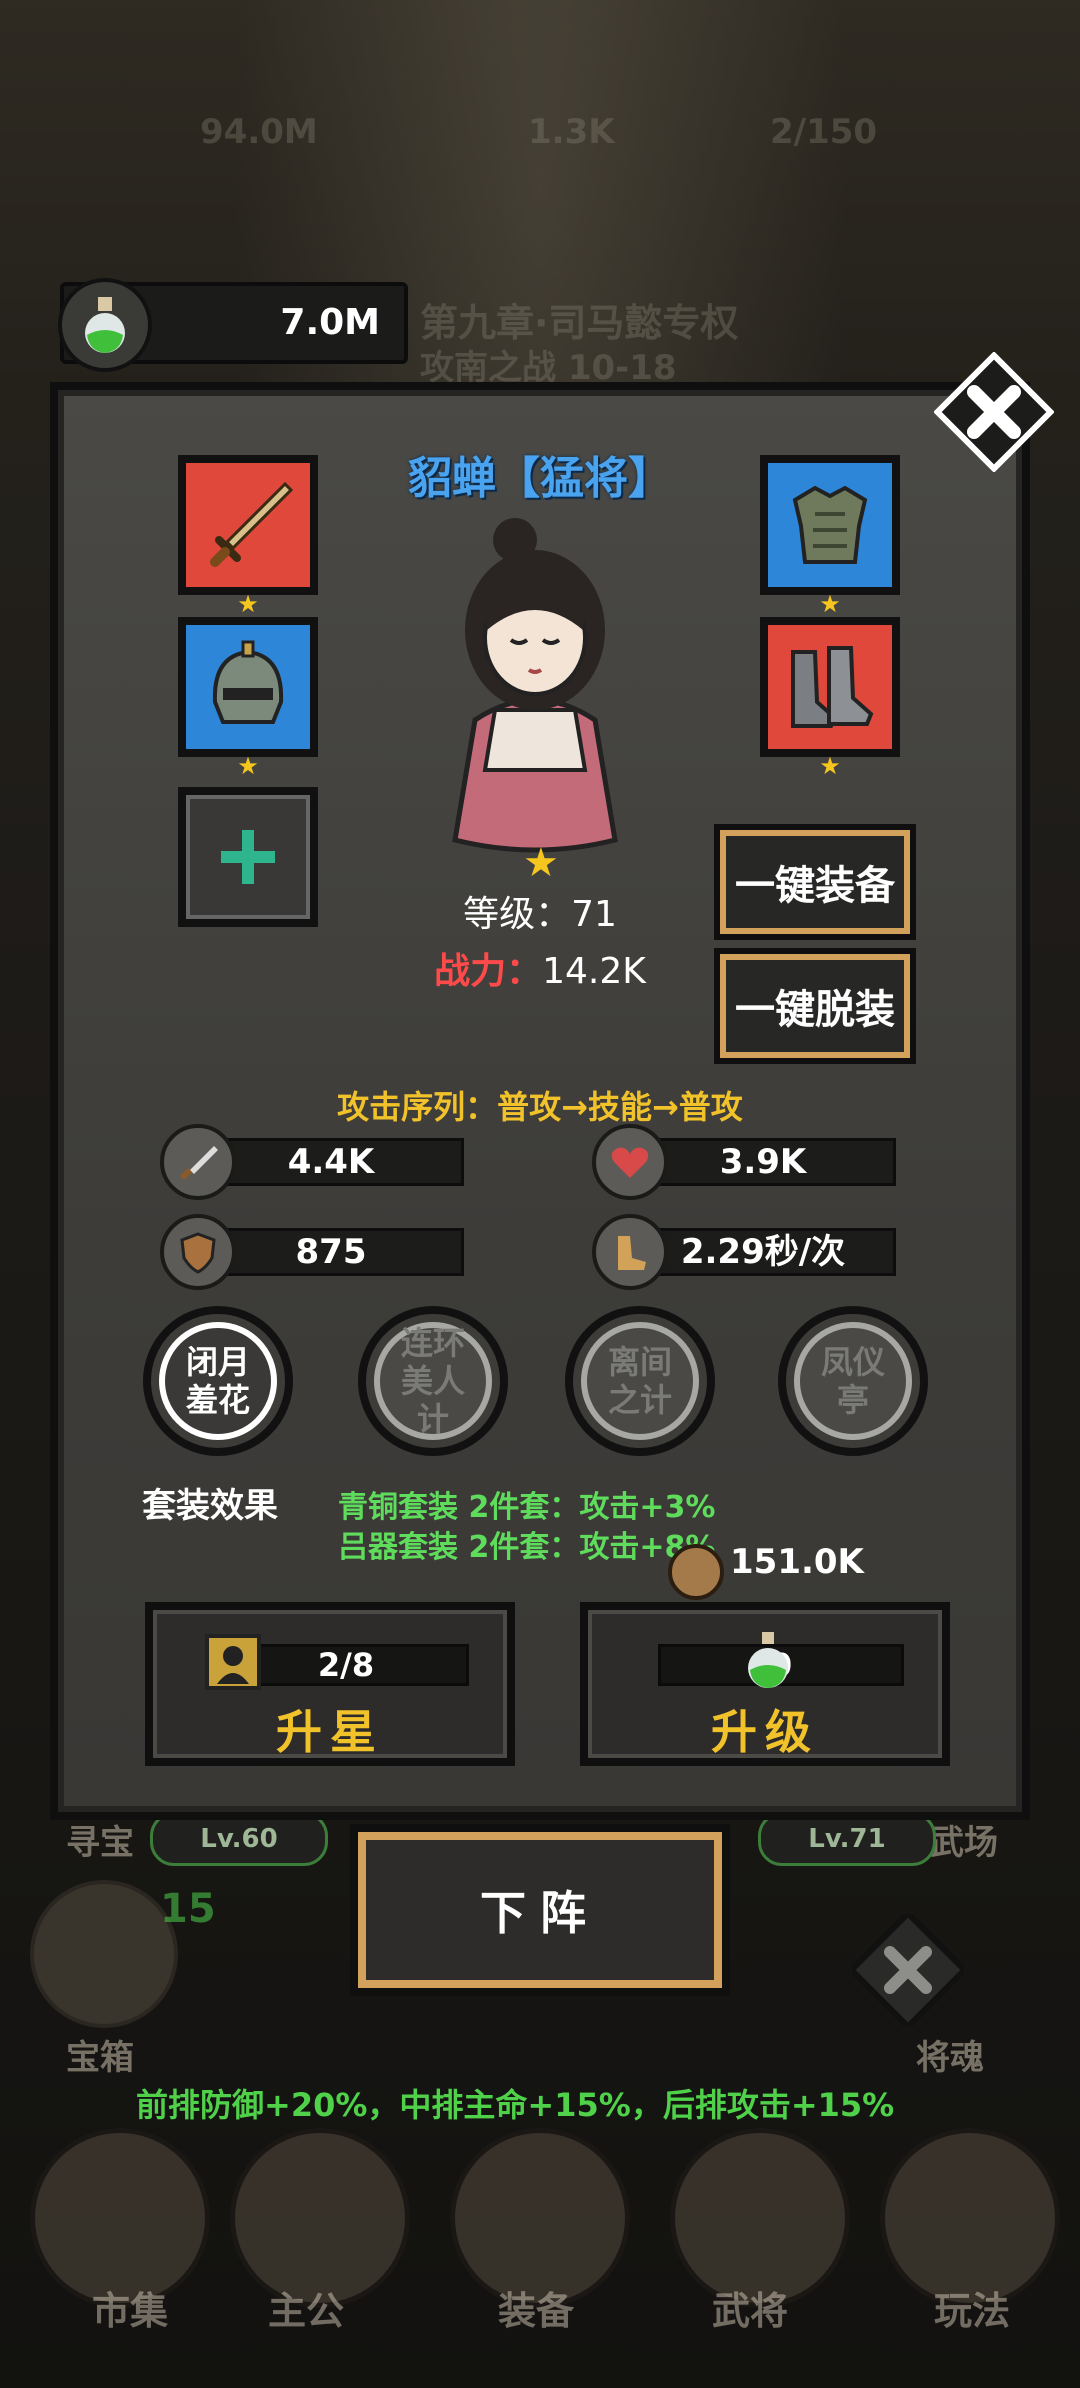 The image size is (1080, 2388). I want to click on skill-2-label: 连环 美人 计, so click(433, 1381).